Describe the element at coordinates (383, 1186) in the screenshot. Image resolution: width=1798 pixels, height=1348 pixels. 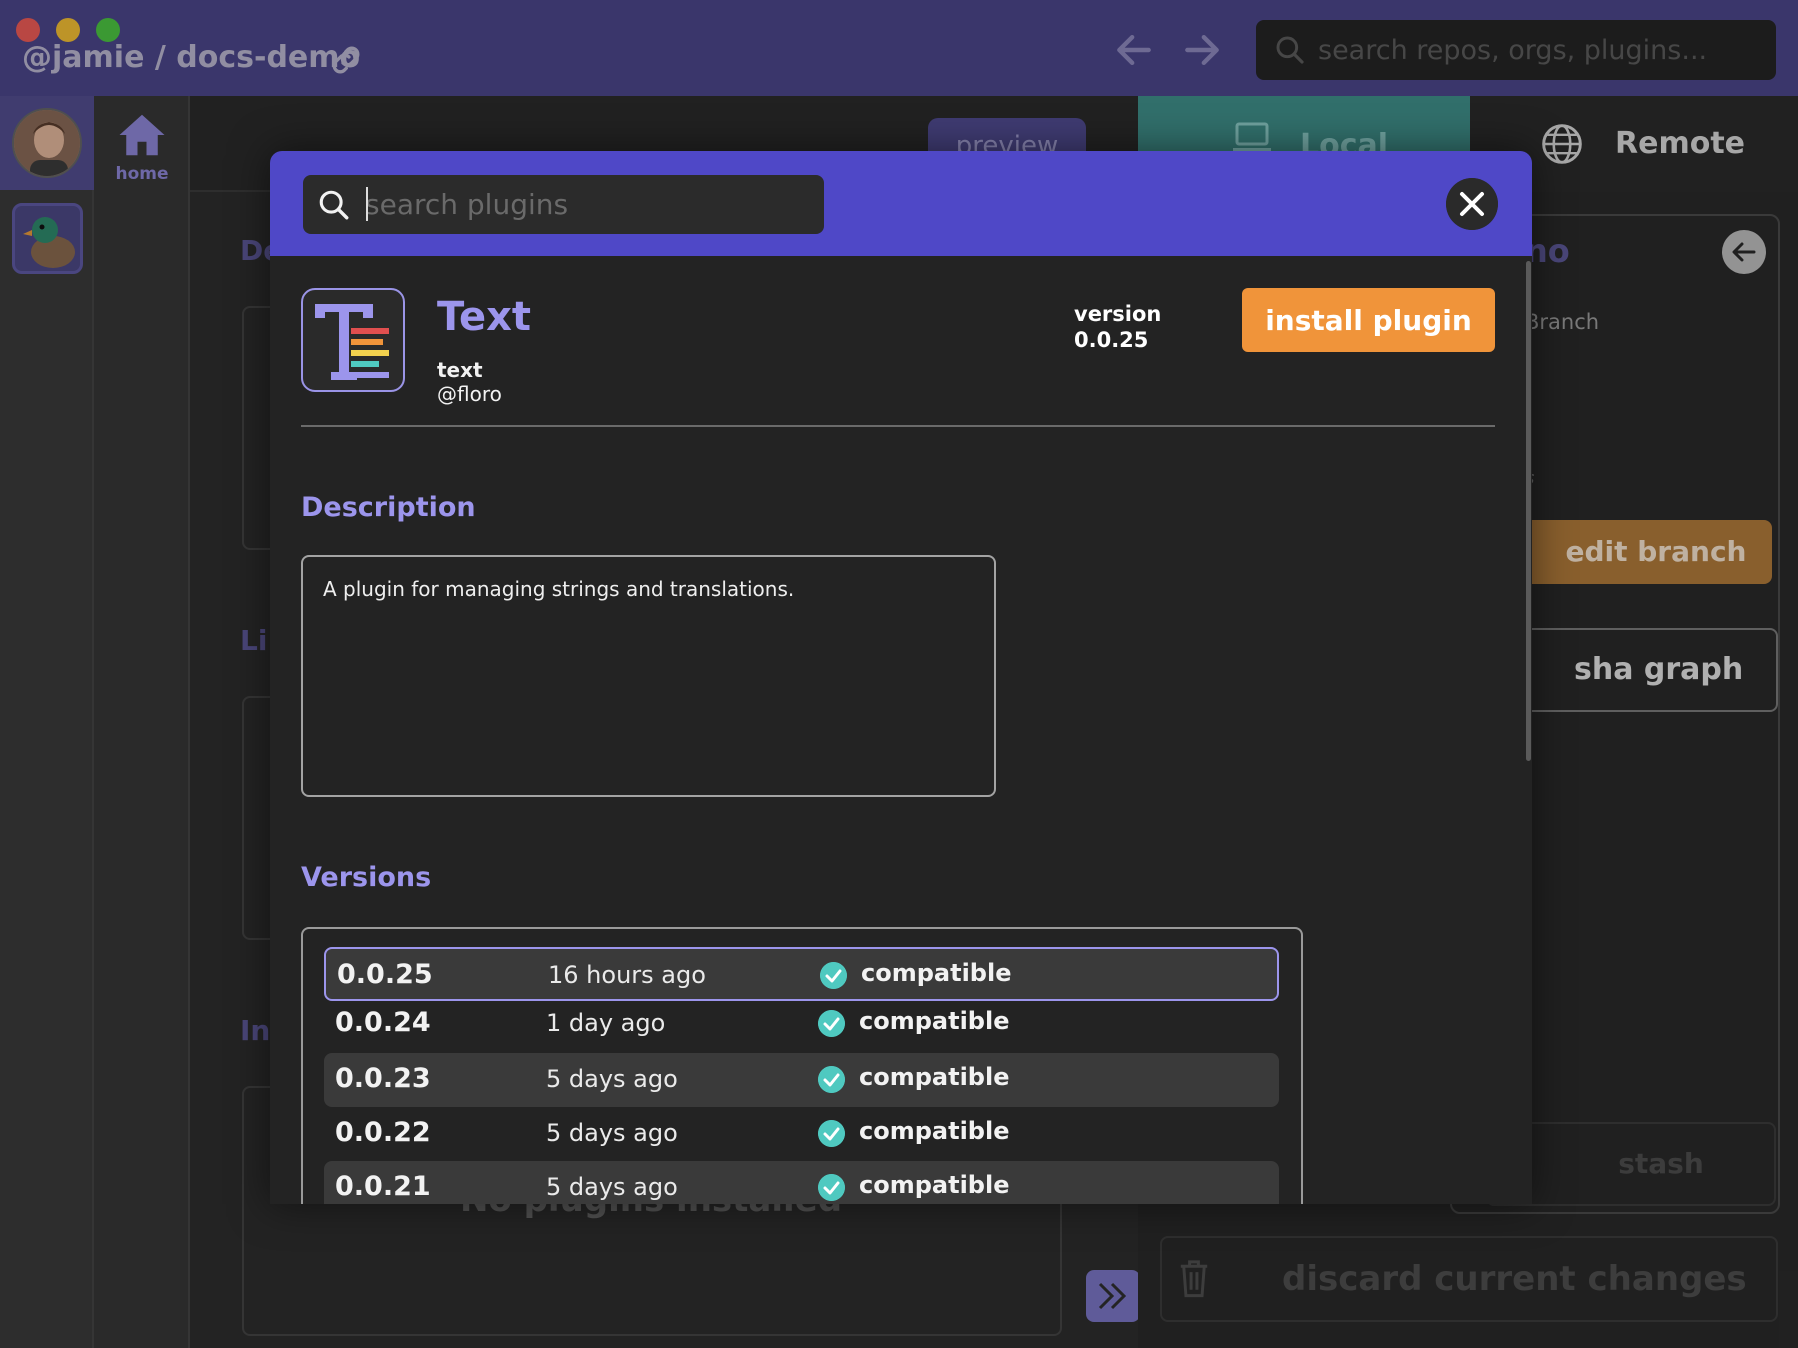
I see `version-number: 0.0.21` at that location.